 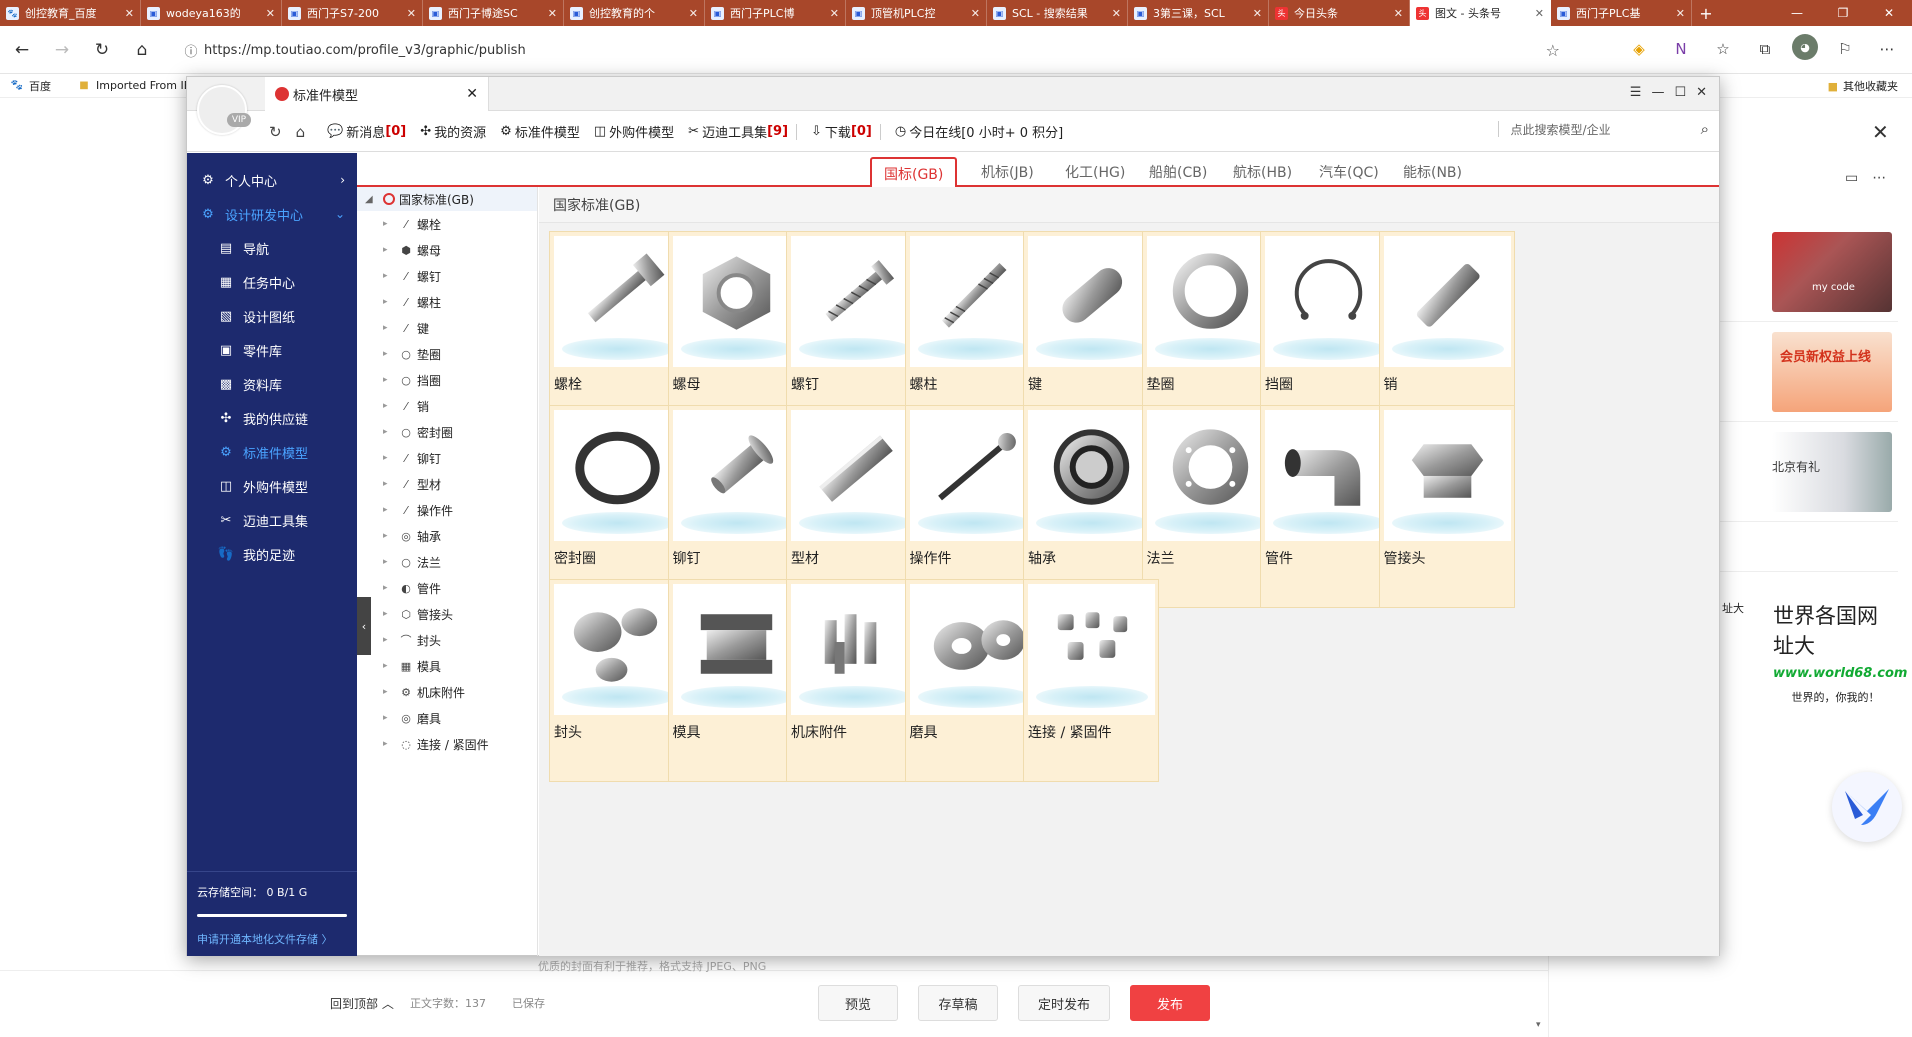 I want to click on browser-tab: ▣ SCL - 搜索结果 ✕, so click(x=1057, y=13).